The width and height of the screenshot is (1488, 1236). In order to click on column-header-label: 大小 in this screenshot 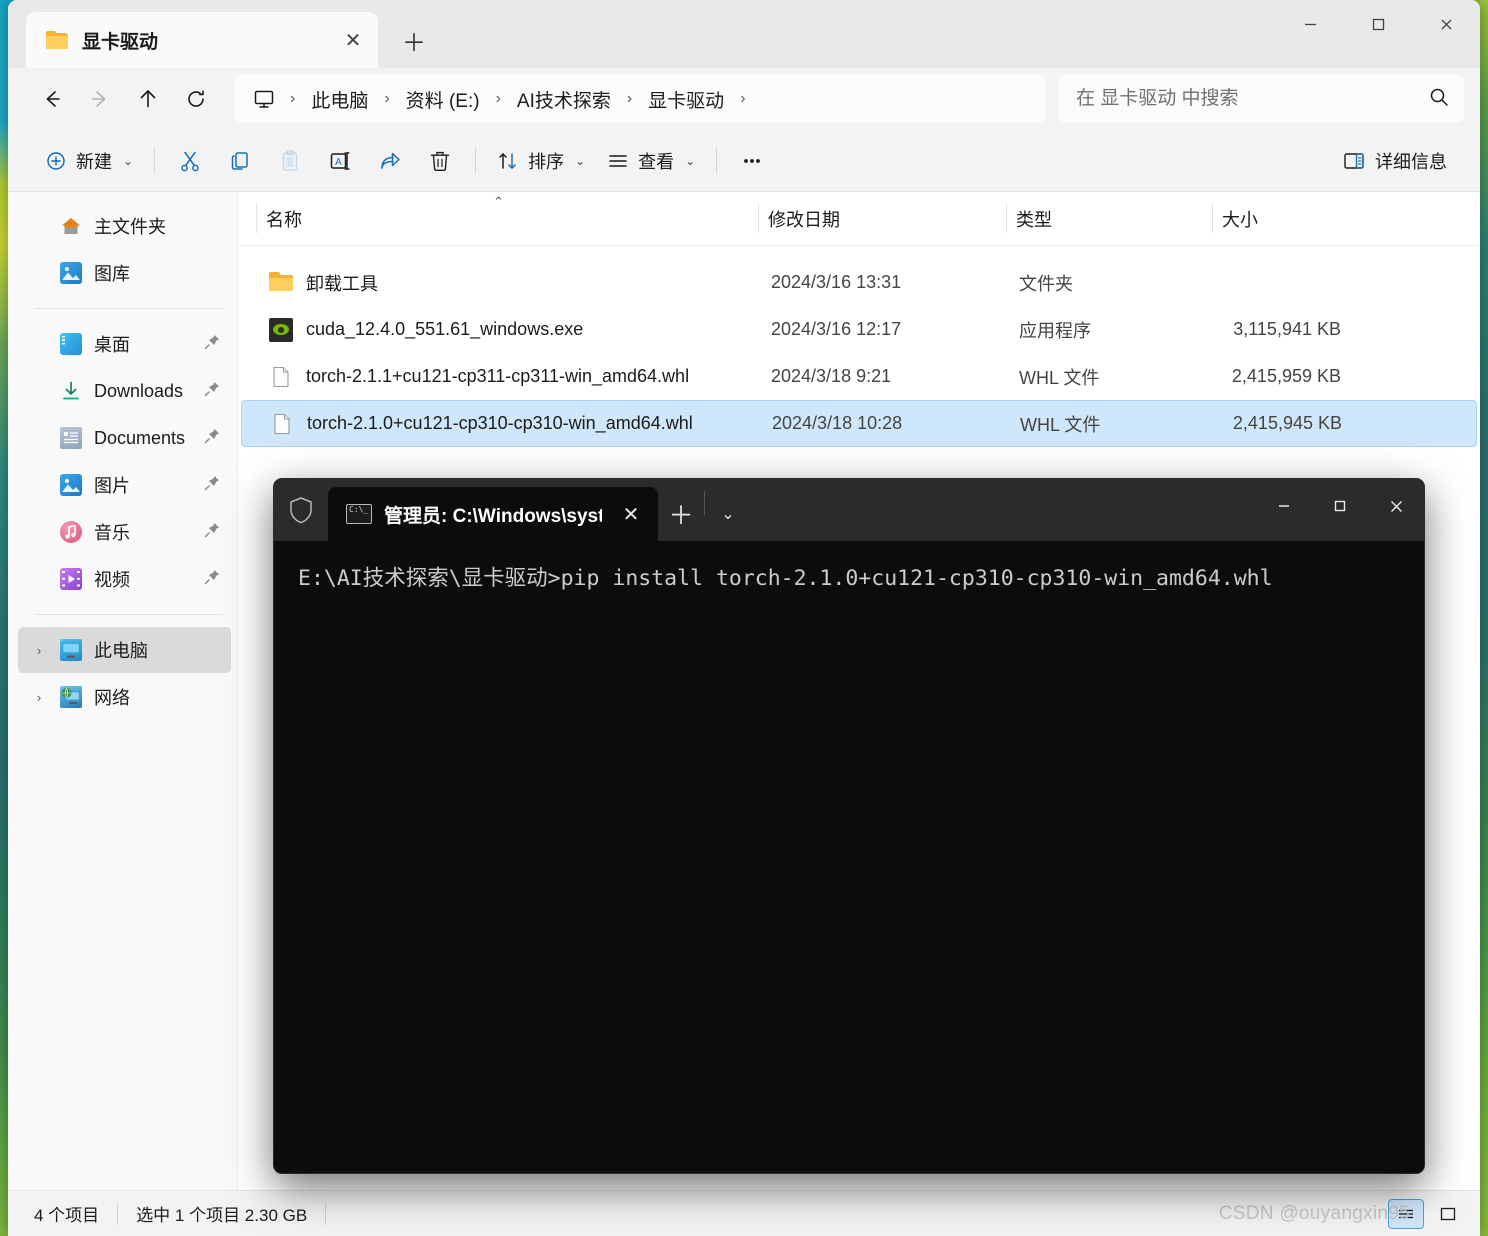, I will do `click(1240, 219)`.